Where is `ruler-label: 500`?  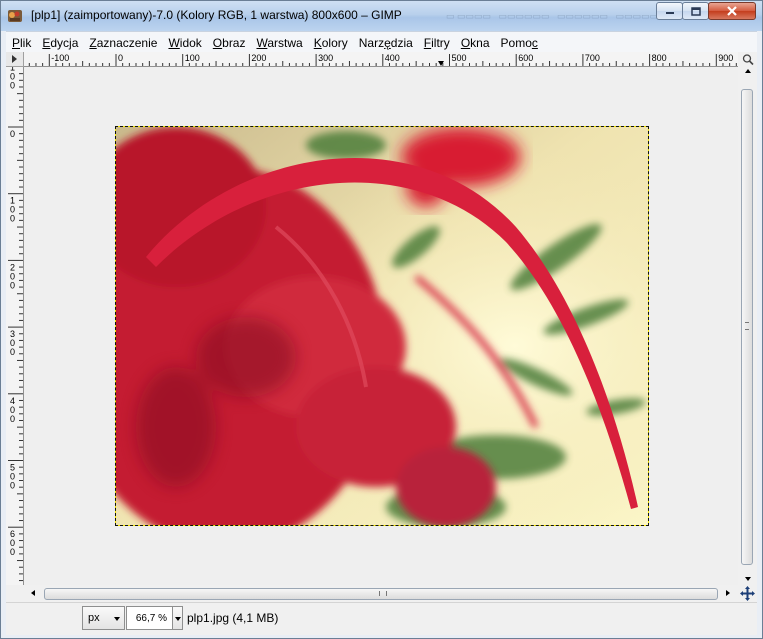 ruler-label: 500 is located at coordinates (459, 58).